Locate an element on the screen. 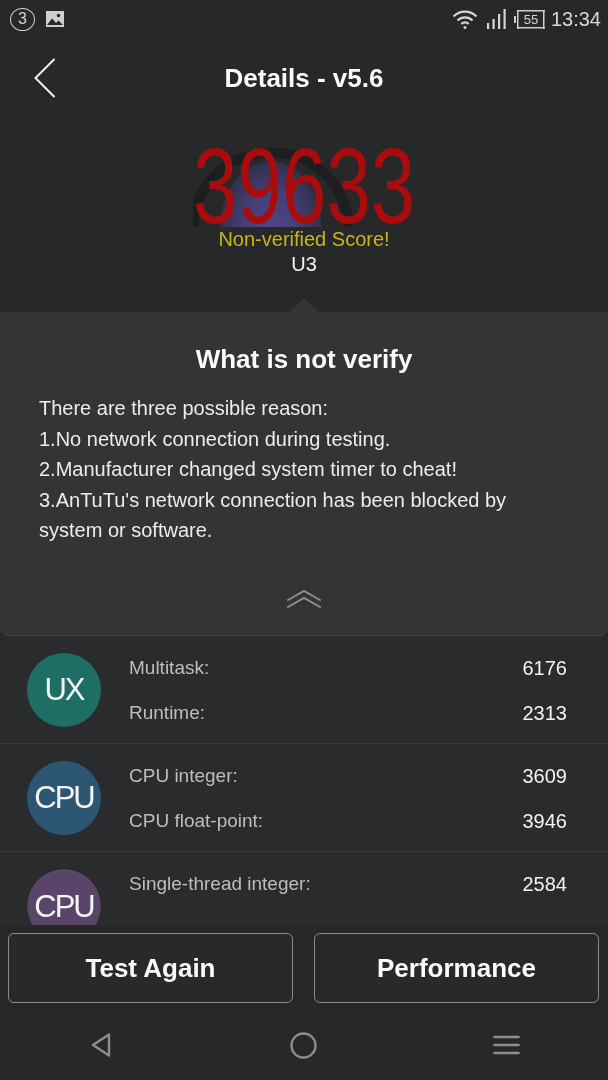  metric-label: Runtime: is located at coordinates (167, 713).